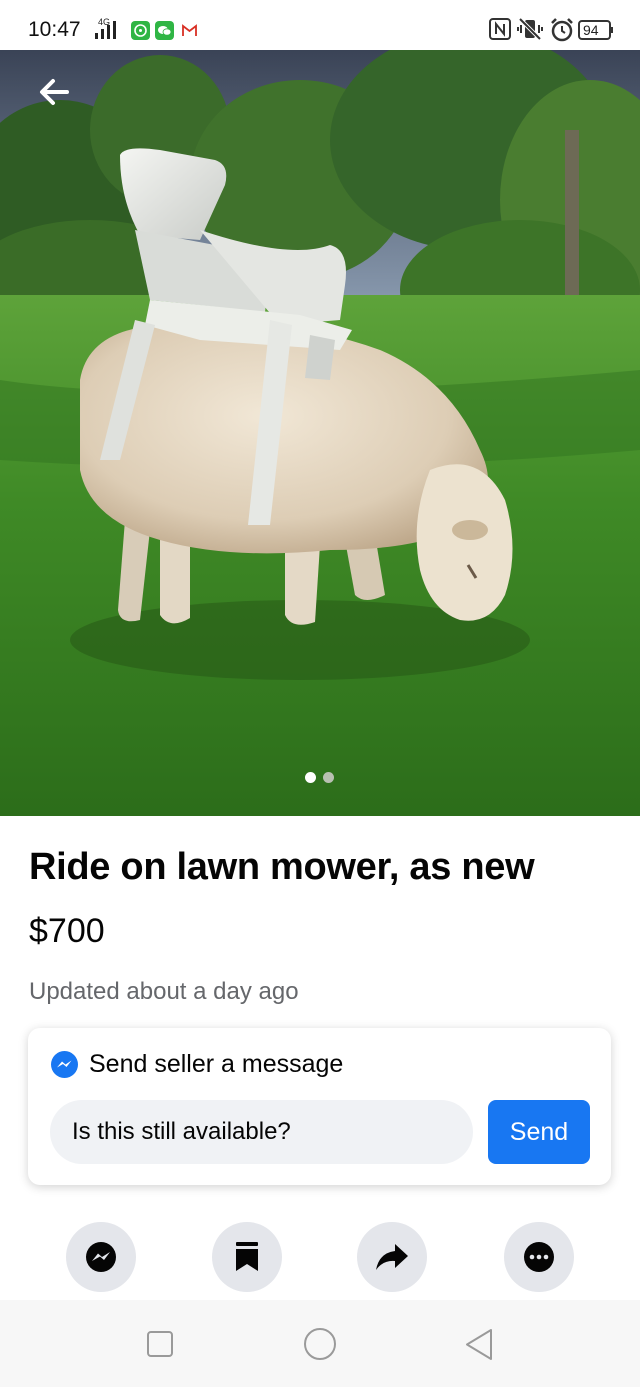  I want to click on listing-updated-time: Updated about a day ago, so click(164, 991).